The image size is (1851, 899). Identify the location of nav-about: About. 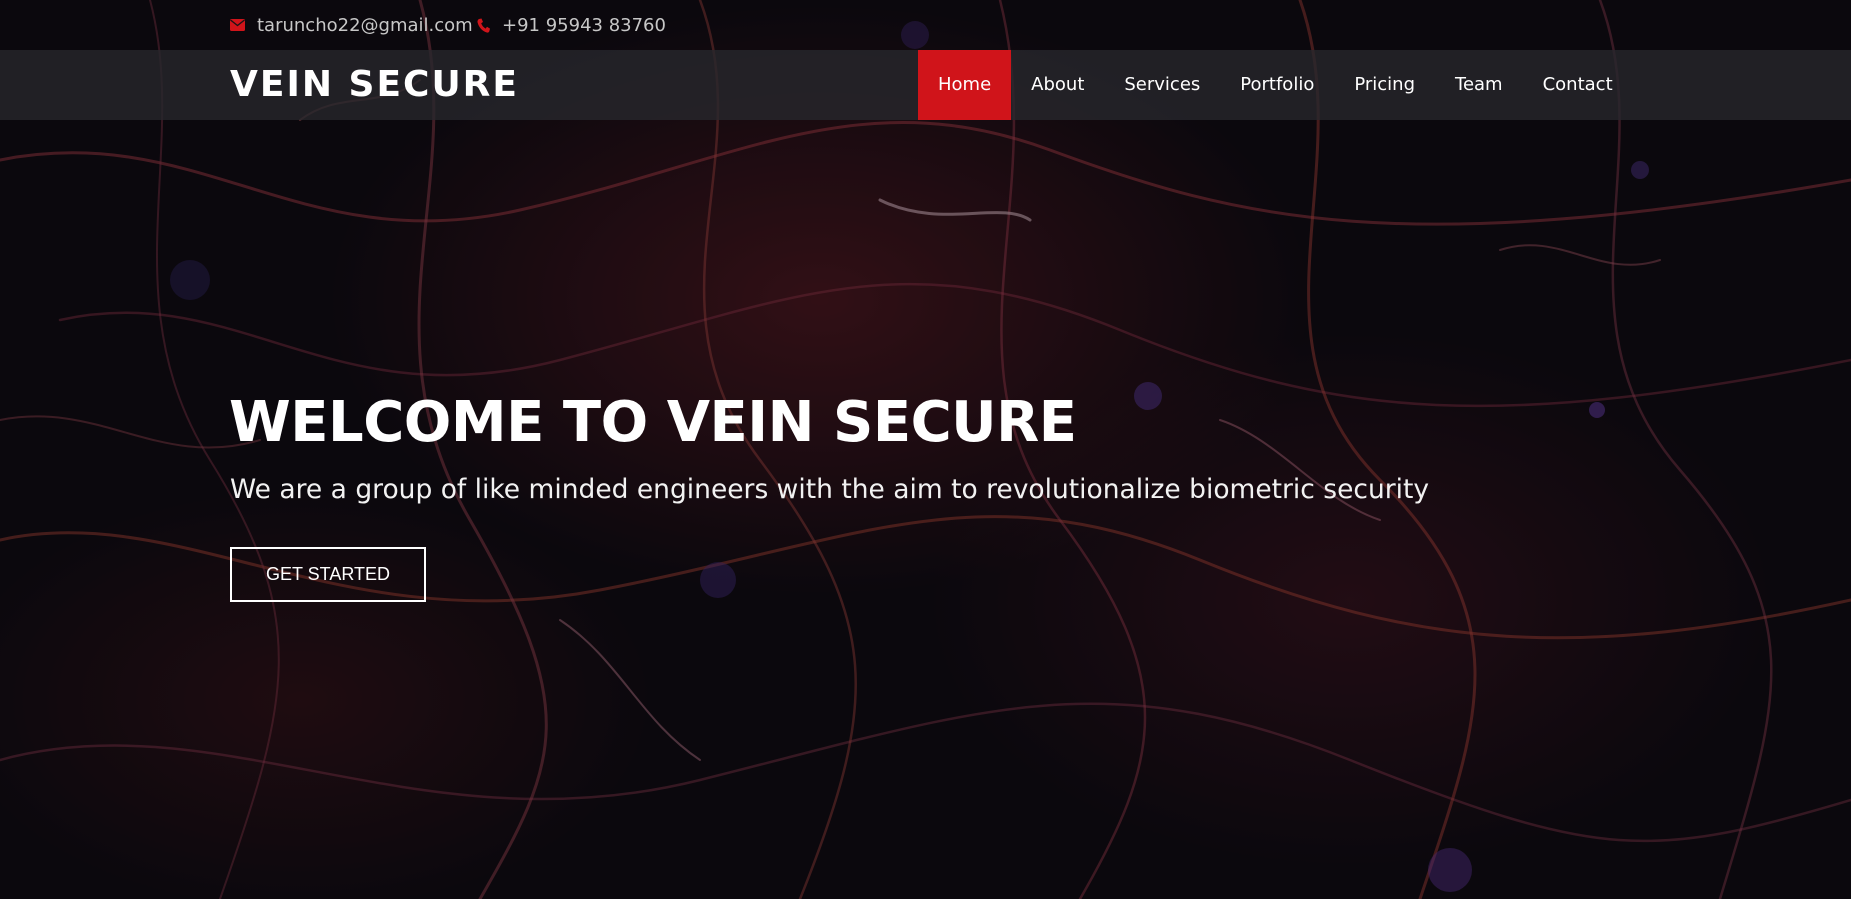
(1057, 85).